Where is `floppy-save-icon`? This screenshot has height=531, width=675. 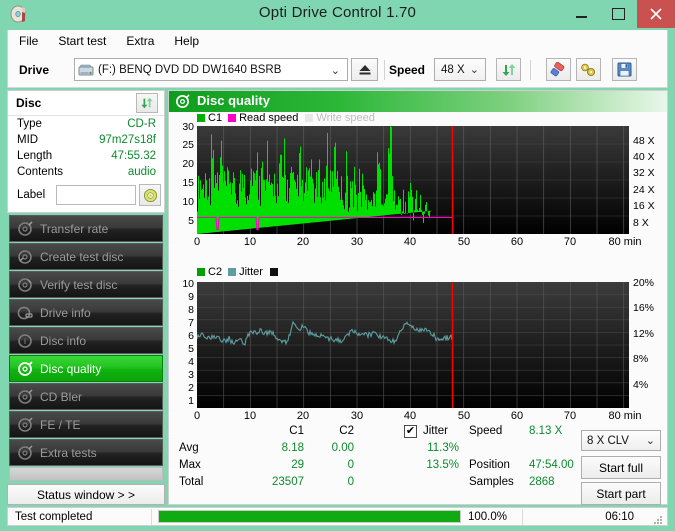 floppy-save-icon is located at coordinates (624, 69).